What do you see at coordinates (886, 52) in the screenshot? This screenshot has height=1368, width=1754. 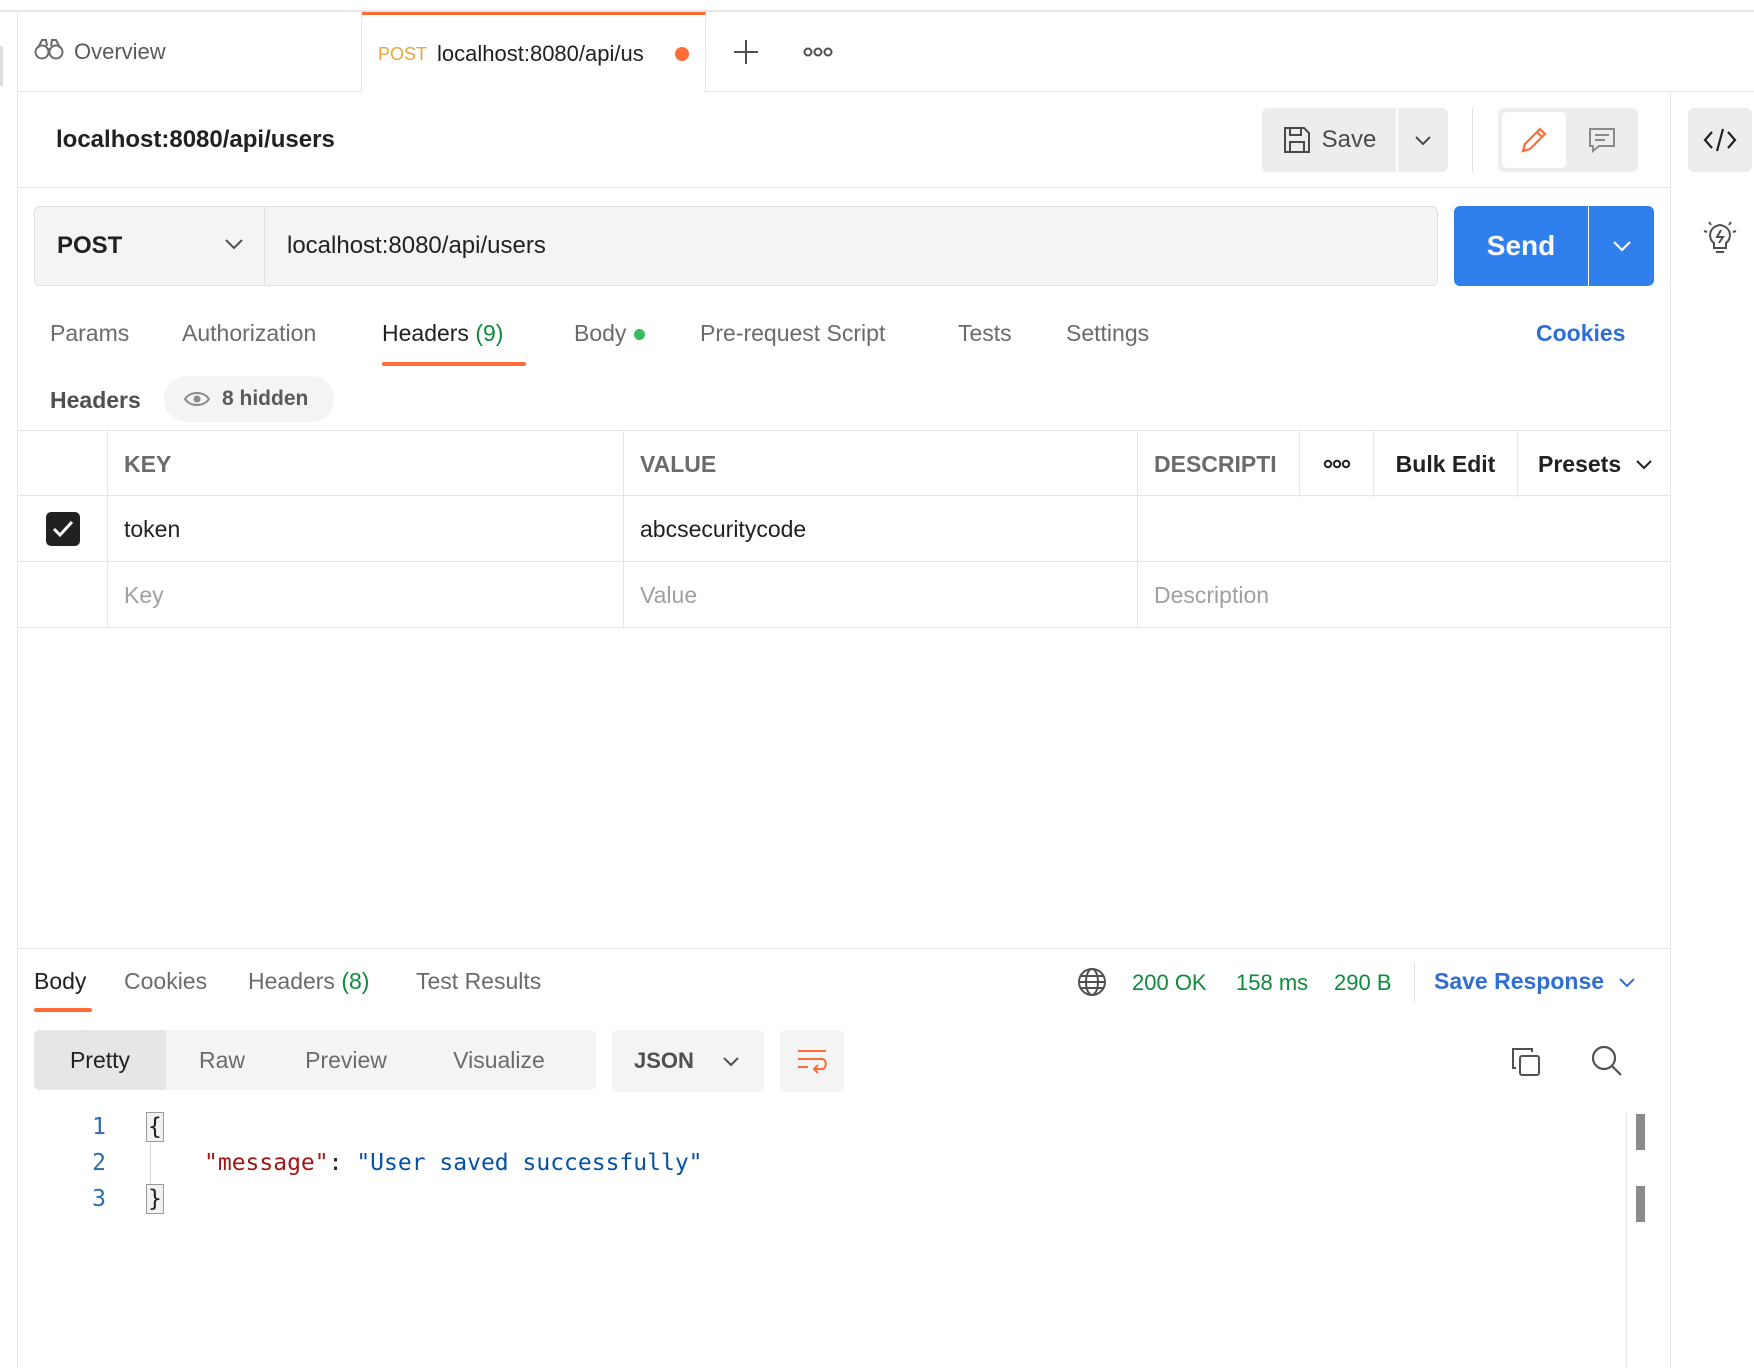 I see `tab-bar: Overview POST localhost:8080/api/us` at bounding box center [886, 52].